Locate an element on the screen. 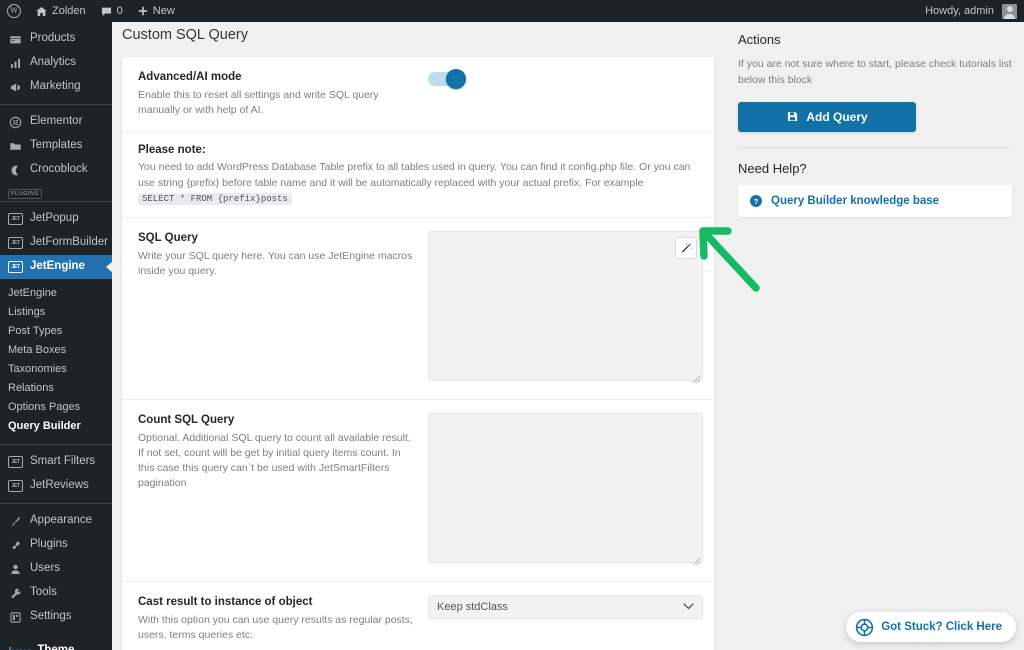 Image resolution: width=1024 pixels, height=650 pixels. sidebar-item-label: Products is located at coordinates (53, 38).